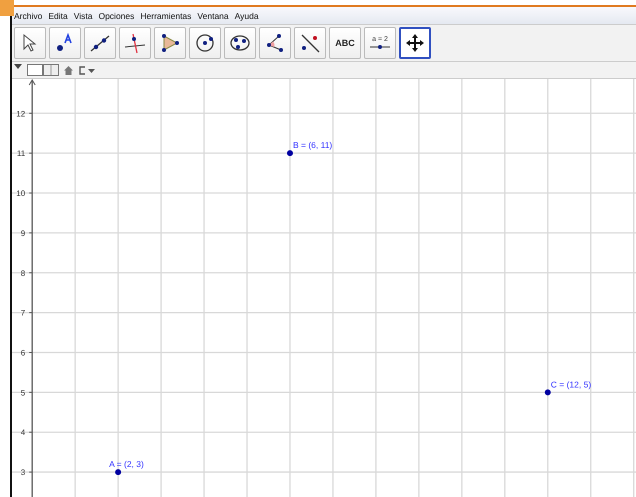 This screenshot has width=636, height=497. Describe the element at coordinates (83, 15) in the screenshot. I see `menu-item: Vista` at that location.